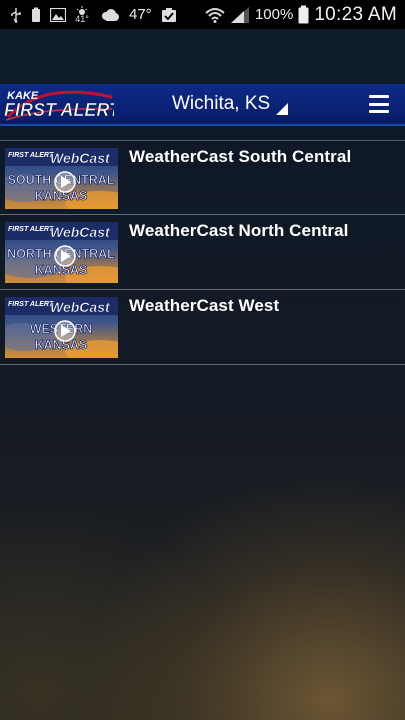 The height and width of the screenshot is (720, 405). I want to click on webcast-thumbnail: FIRST ALERT WebCast SOUTH CENTRAL KANSAS, so click(61, 178).